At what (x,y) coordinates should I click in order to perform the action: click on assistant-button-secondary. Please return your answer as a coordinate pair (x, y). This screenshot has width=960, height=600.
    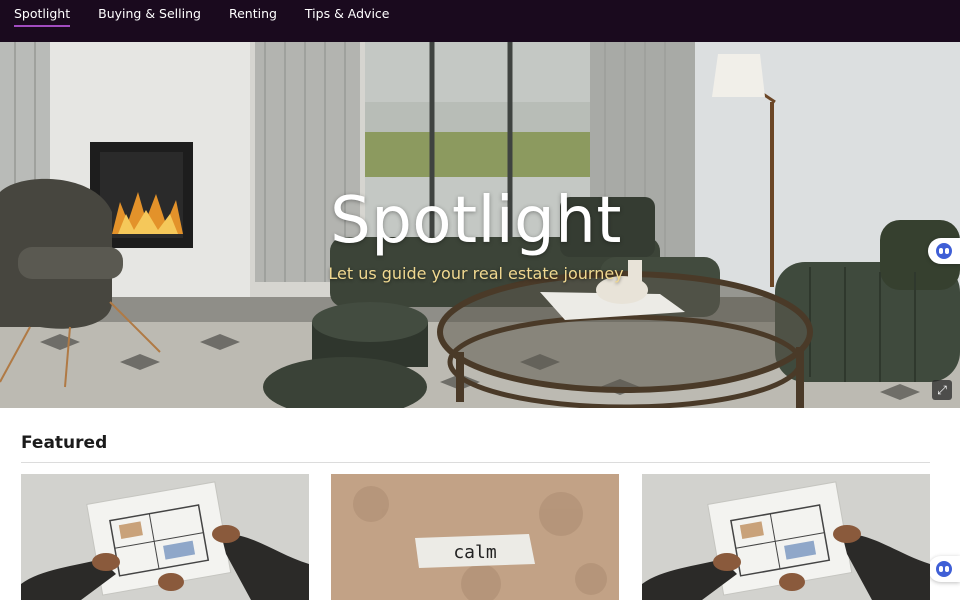
    Looking at the image, I should click on (944, 569).